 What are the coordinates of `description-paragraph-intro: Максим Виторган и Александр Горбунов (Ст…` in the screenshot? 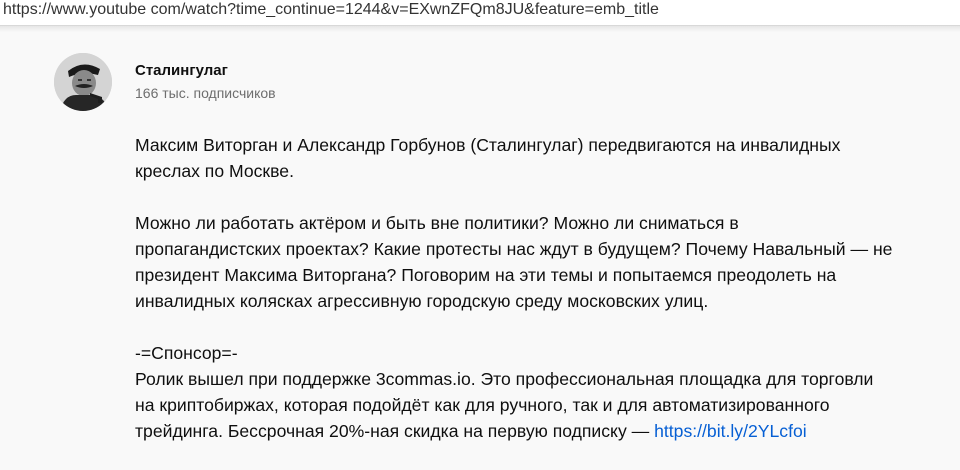 It's located at (535, 158).